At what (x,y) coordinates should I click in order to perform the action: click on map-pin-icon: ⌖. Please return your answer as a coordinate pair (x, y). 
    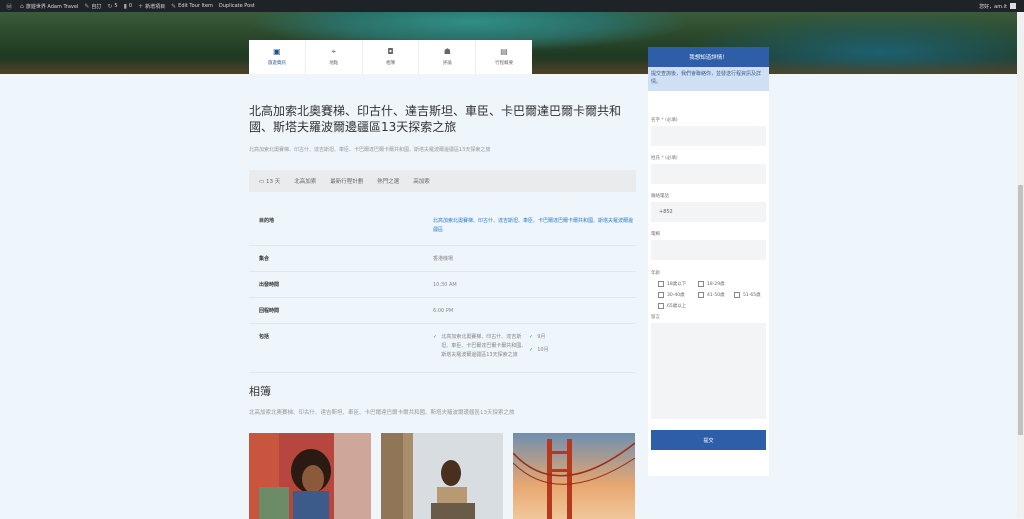
    Looking at the image, I should click on (333, 51).